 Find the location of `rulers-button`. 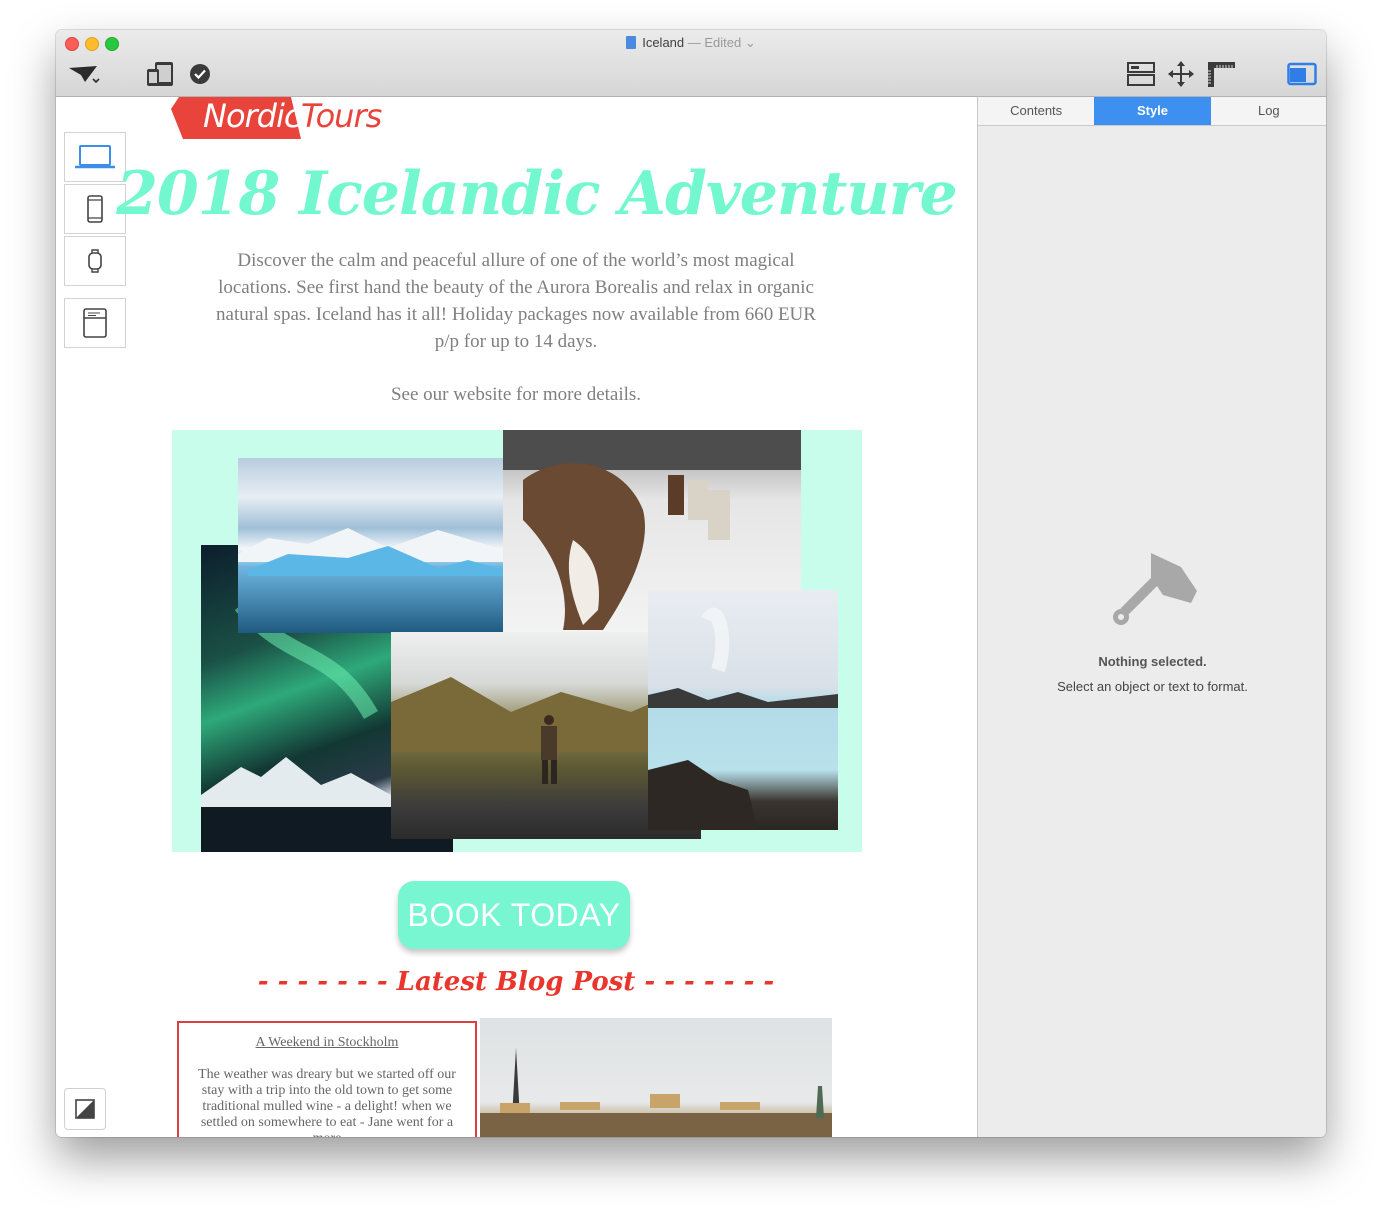

rulers-button is located at coordinates (1221, 74).